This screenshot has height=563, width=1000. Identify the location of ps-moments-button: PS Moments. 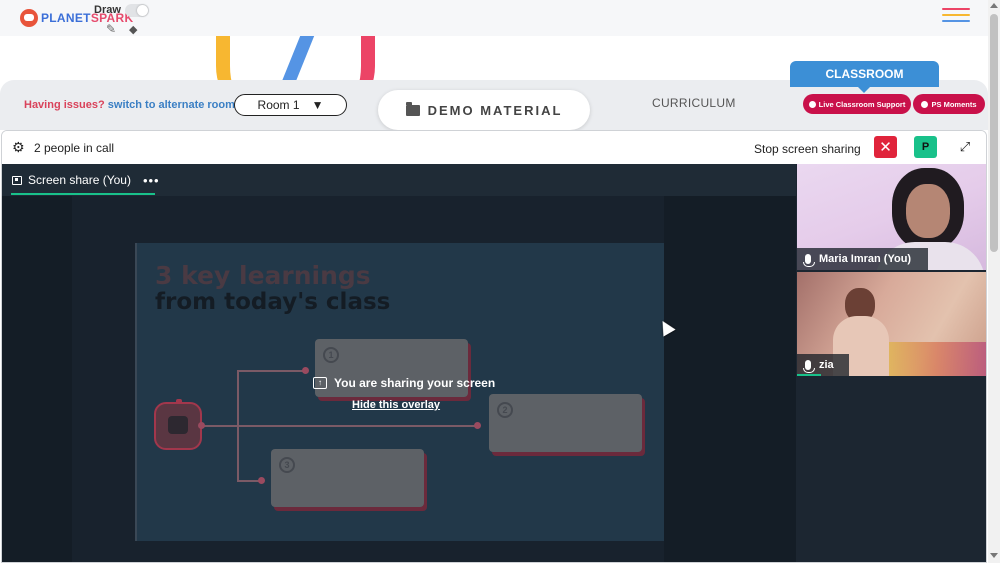
(949, 104).